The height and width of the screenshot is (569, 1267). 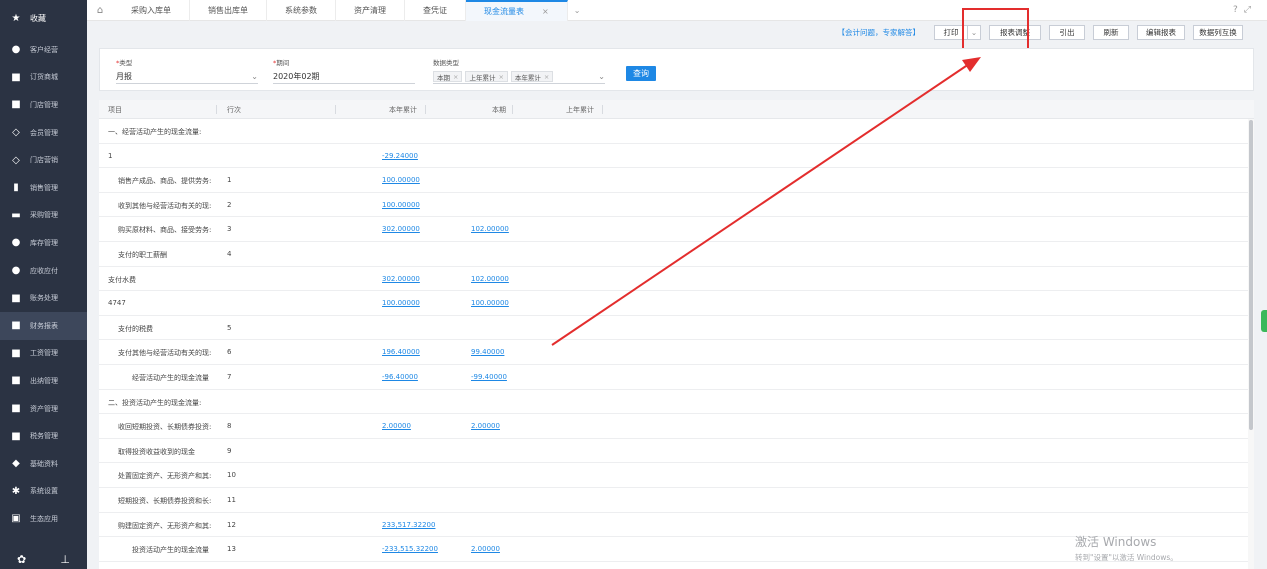 What do you see at coordinates (43, 105) in the screenshot?
I see `sidebar-item-3: ■ 门店管理` at bounding box center [43, 105].